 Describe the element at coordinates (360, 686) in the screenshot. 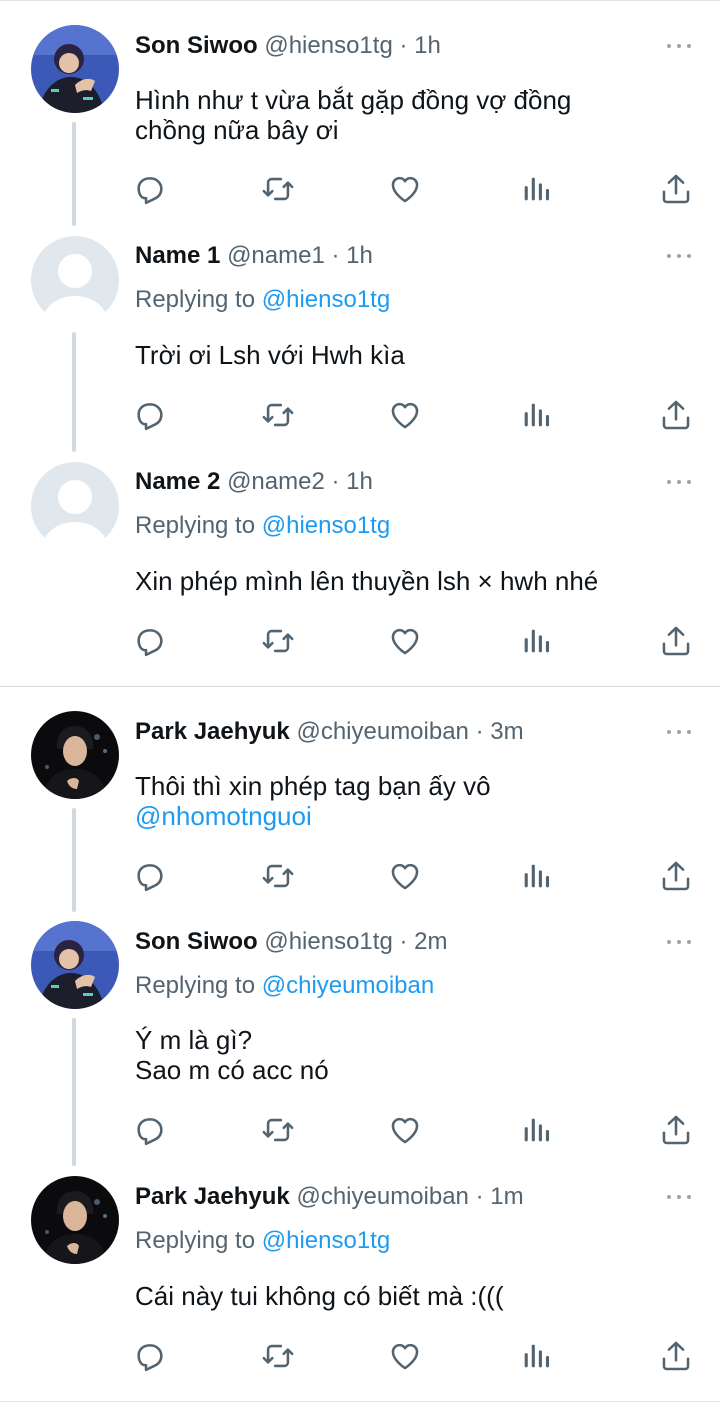

I see `thread-separator` at that location.